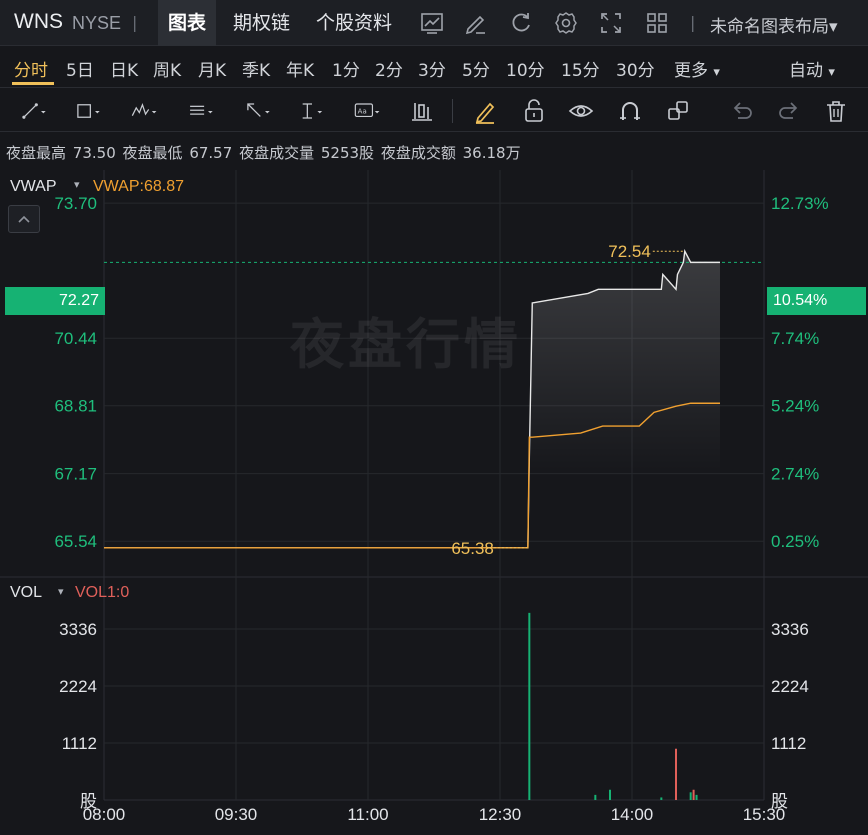  I want to click on collapse-indicator-button, so click(24, 219).